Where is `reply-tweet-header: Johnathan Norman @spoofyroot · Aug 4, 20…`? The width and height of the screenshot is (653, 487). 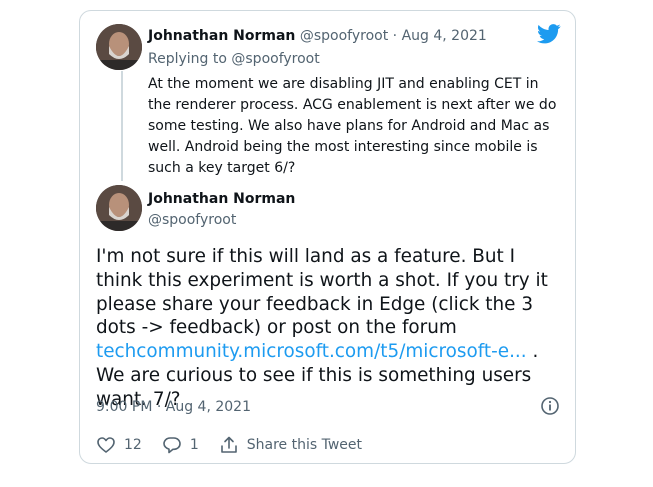 reply-tweet-header: Johnathan Norman @spoofyroot · Aug 4, 20… is located at coordinates (317, 36).